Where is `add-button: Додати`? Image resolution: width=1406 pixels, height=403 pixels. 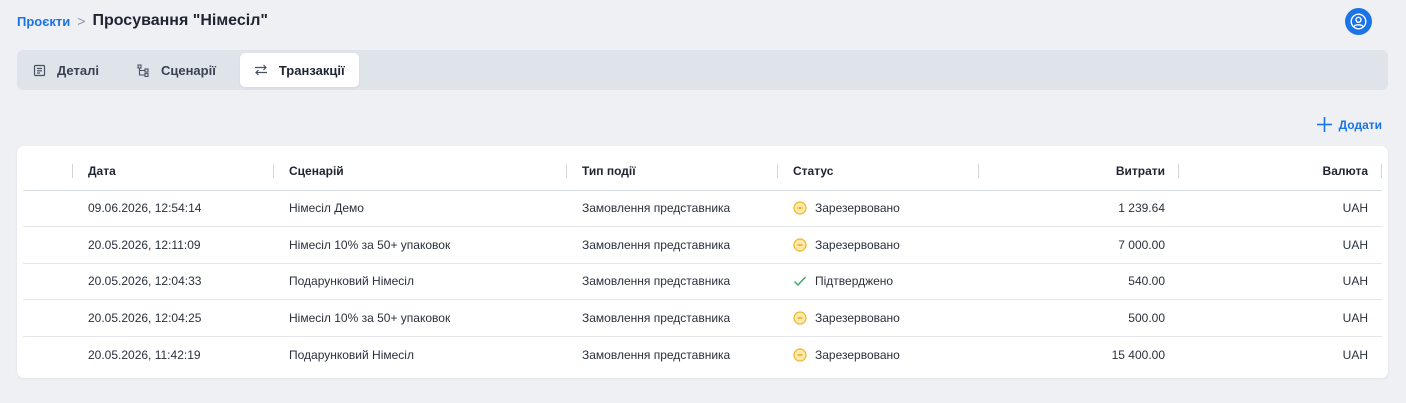 add-button: Додати is located at coordinates (1349, 124).